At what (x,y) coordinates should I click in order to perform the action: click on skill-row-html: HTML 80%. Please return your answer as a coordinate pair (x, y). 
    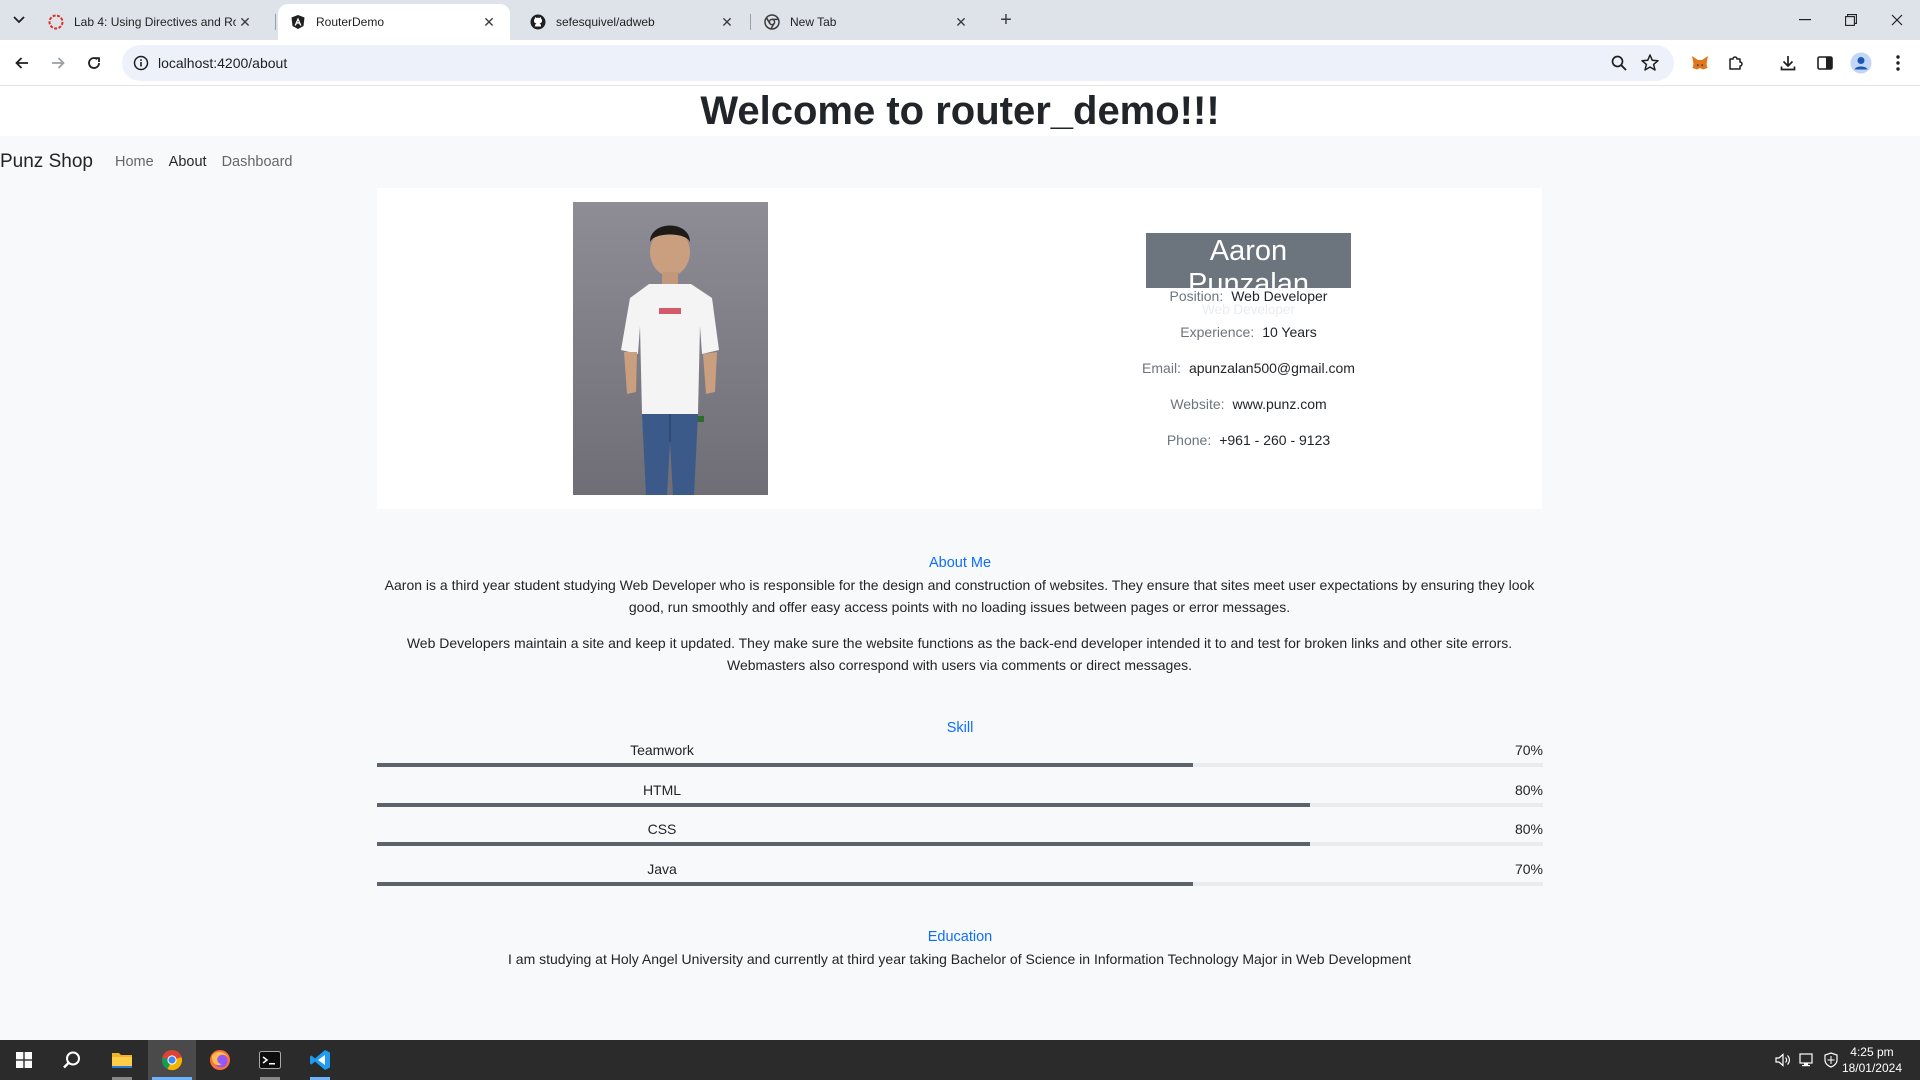
    Looking at the image, I should click on (960, 796).